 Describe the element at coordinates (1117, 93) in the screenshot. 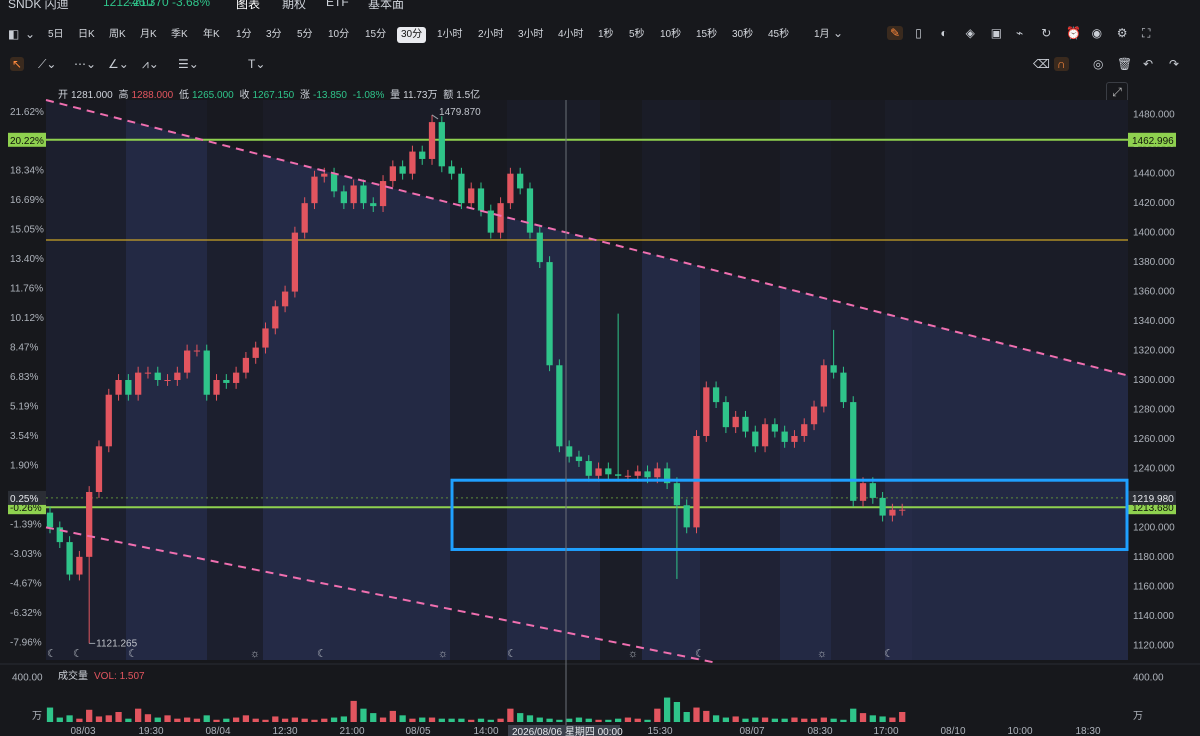

I see `expand-icon: ⤢` at that location.